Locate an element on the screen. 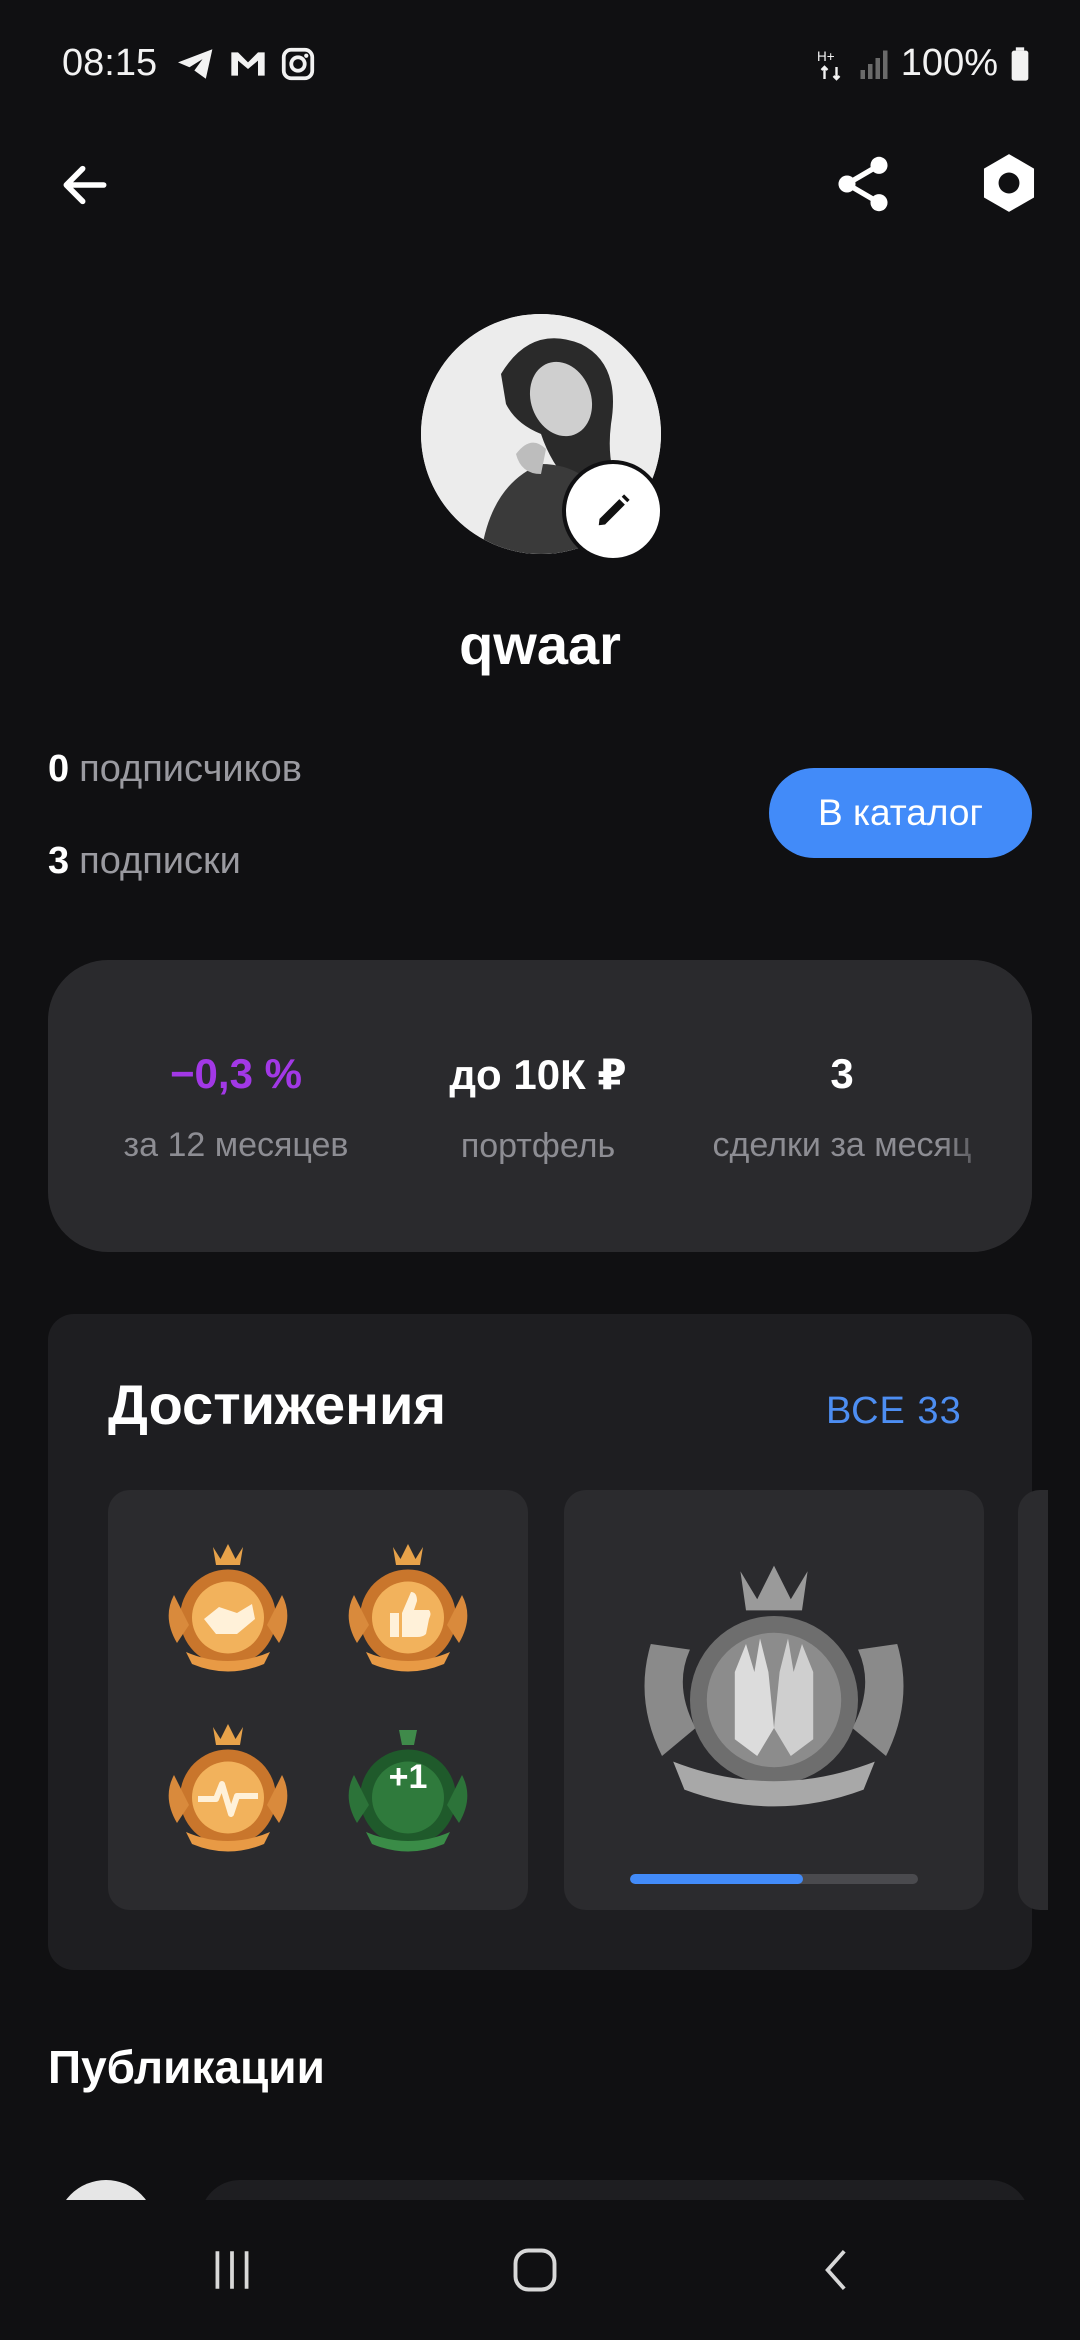  status-right: H+ 100% is located at coordinates (923, 63).